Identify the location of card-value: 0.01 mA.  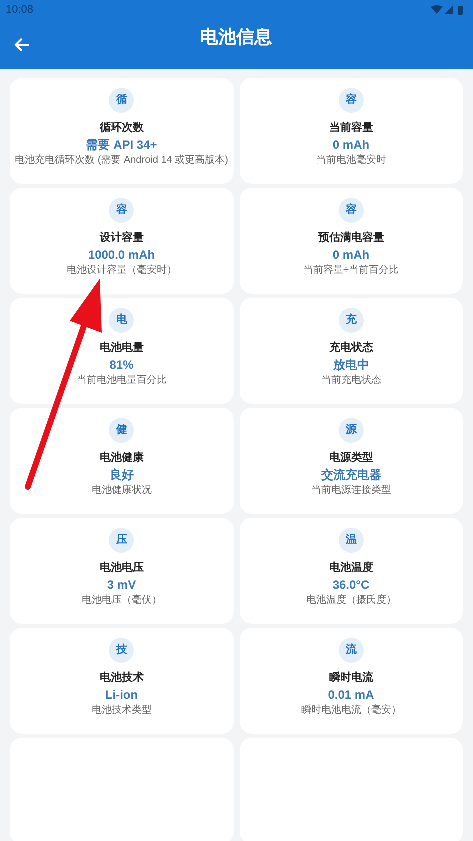
(351, 695).